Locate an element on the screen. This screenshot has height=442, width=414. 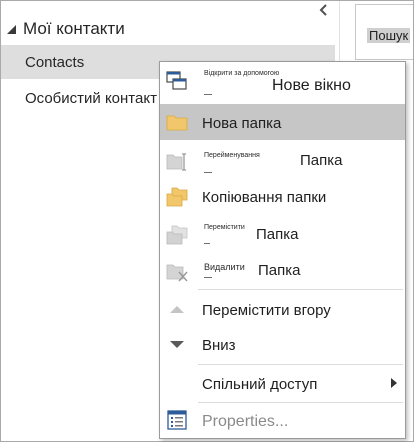
menu-item-label: Вниз is located at coordinates (219, 345).